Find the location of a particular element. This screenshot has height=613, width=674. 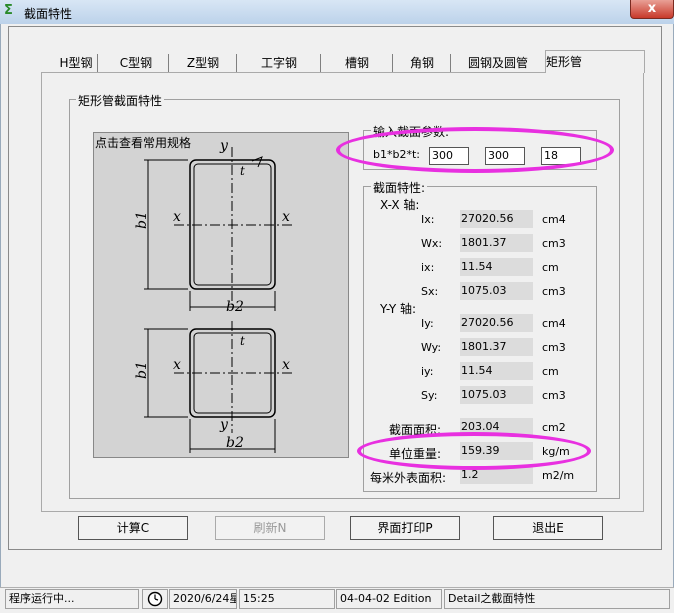

section-group-label: 矩形管截面特性 is located at coordinates (120, 100).